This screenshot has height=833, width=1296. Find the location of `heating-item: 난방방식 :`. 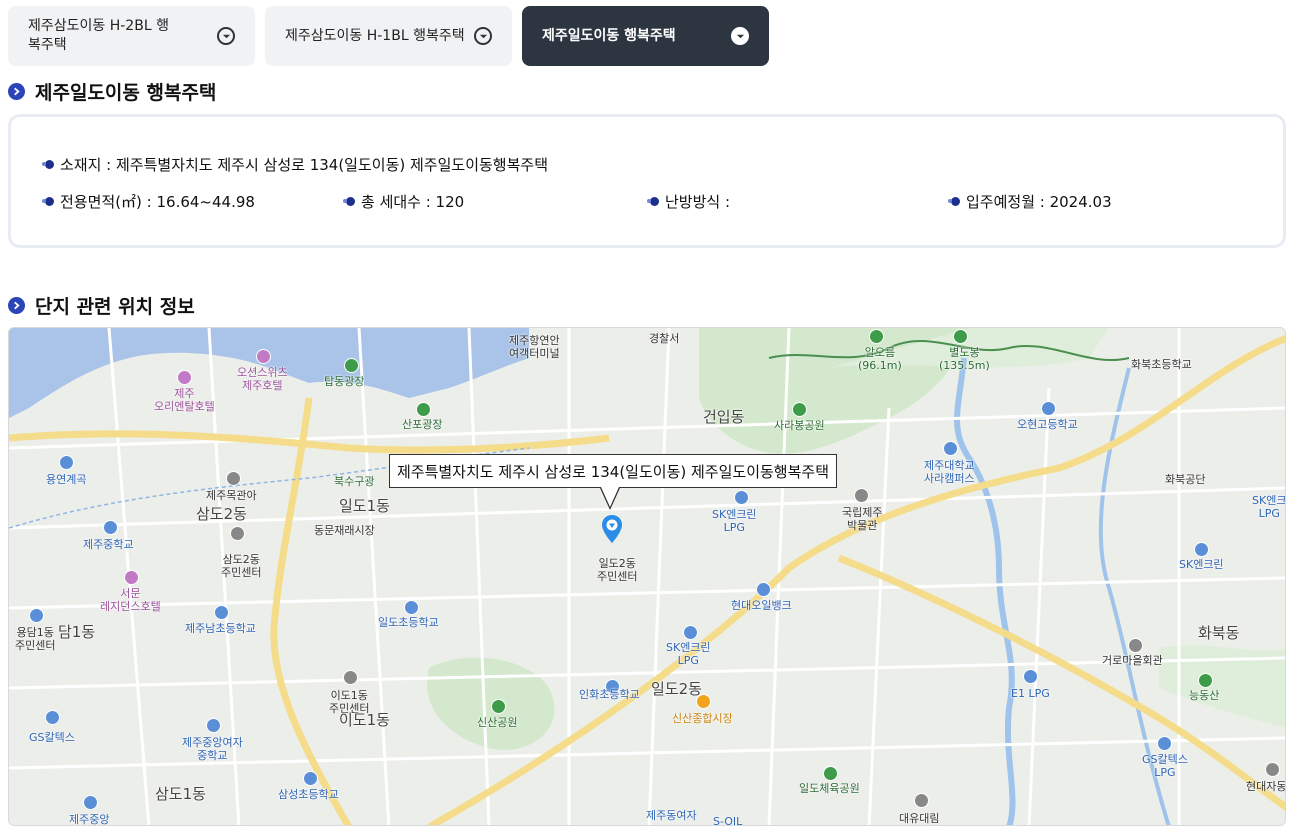

heating-item: 난방방식 : is located at coordinates (689, 201).